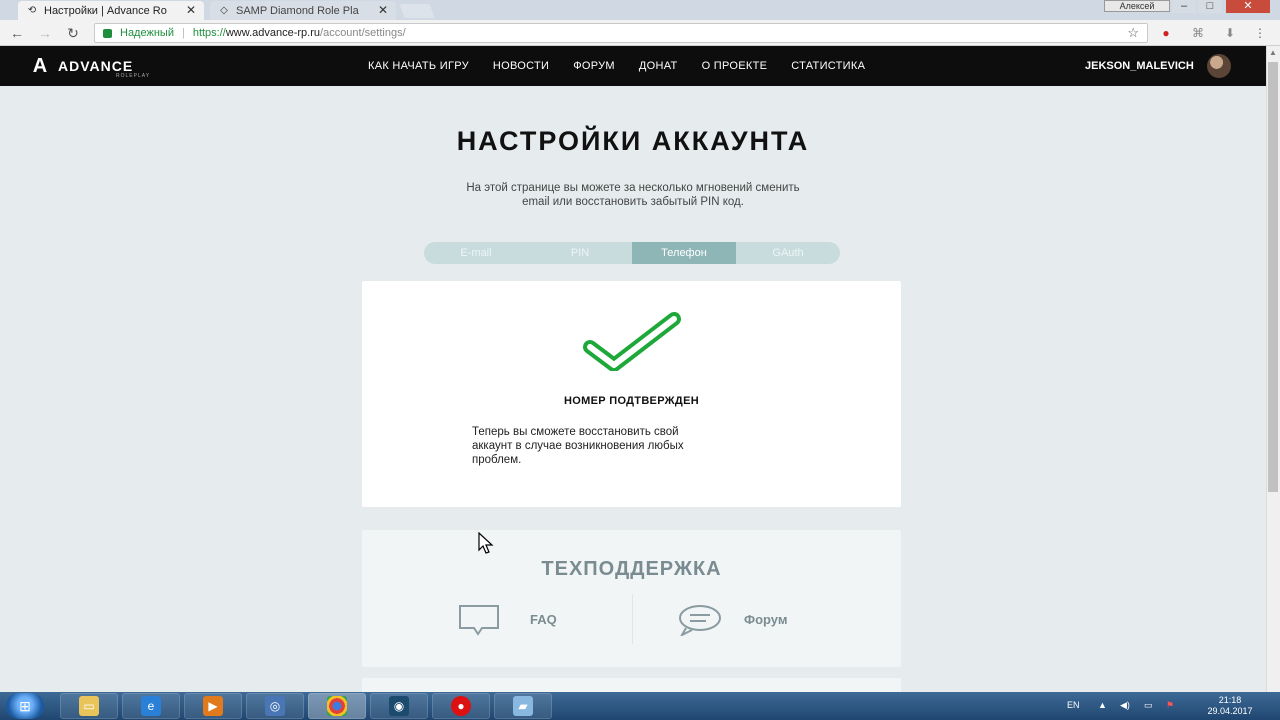 This screenshot has height=720, width=1280. I want to click on url-path: /account/settings/, so click(363, 33).